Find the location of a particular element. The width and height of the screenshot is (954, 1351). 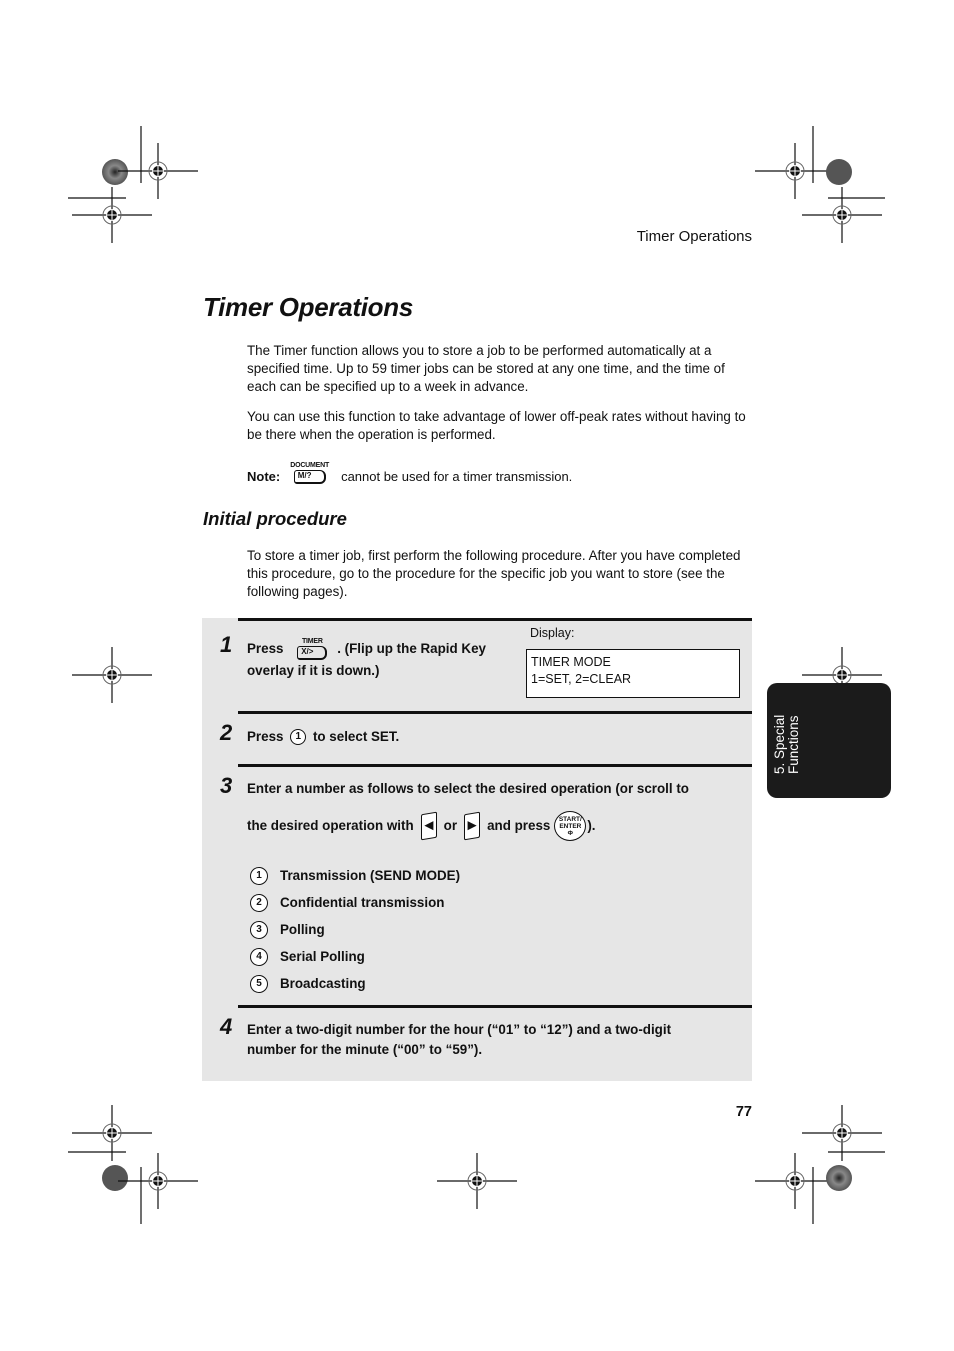

number-key-icon: 1 is located at coordinates (259, 875).